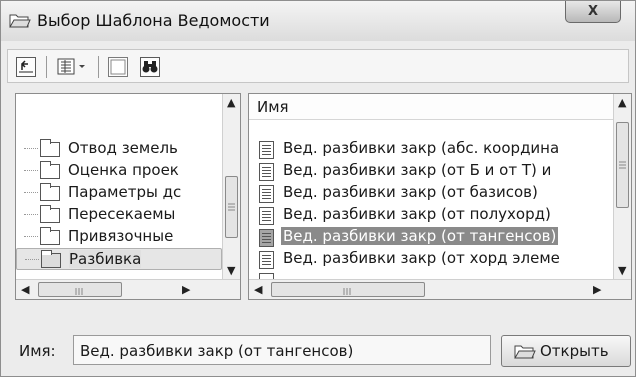 The image size is (636, 377). What do you see at coordinates (128, 289) in the screenshot?
I see `tree-horizontal-scrollbar: ◀ ▶` at bounding box center [128, 289].